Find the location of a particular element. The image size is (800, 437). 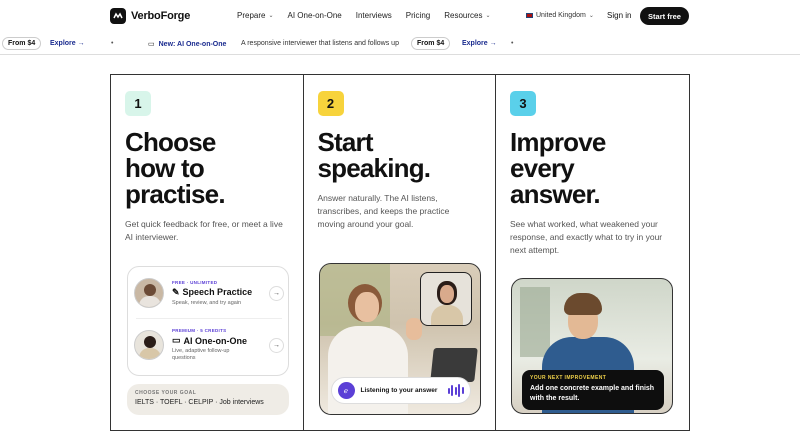

nav-interviews-label: Interviews is located at coordinates (373, 15).